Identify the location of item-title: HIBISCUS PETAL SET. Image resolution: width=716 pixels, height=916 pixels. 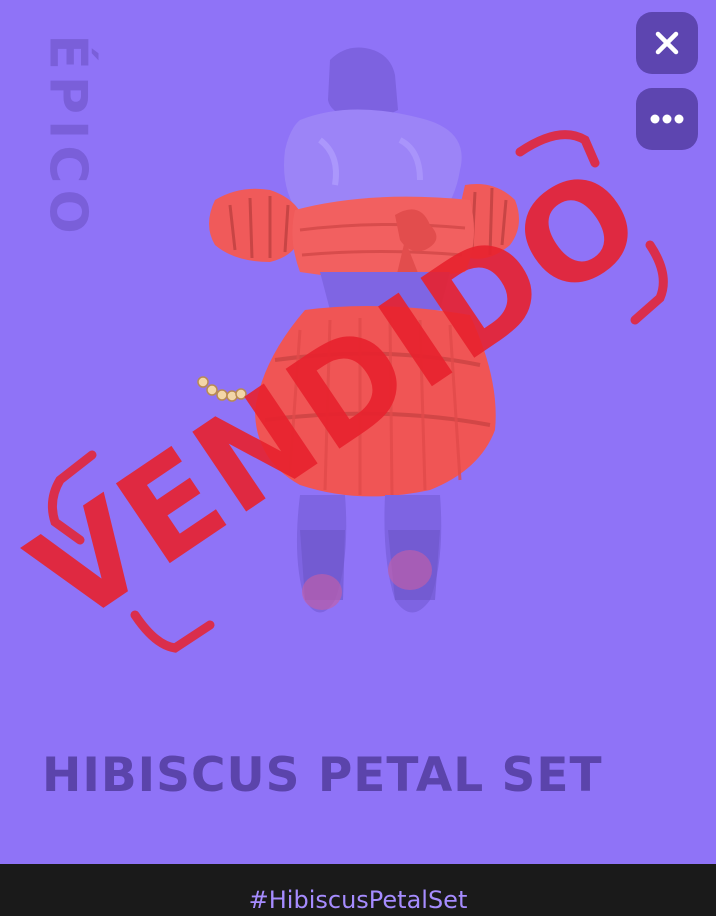
(322, 775).